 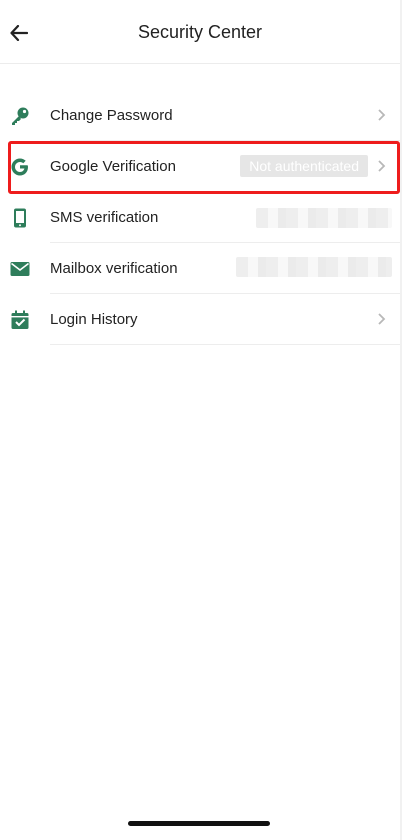 I want to click on google-verification-item: Google Verification Not authenticated, so click(x=200, y=166).